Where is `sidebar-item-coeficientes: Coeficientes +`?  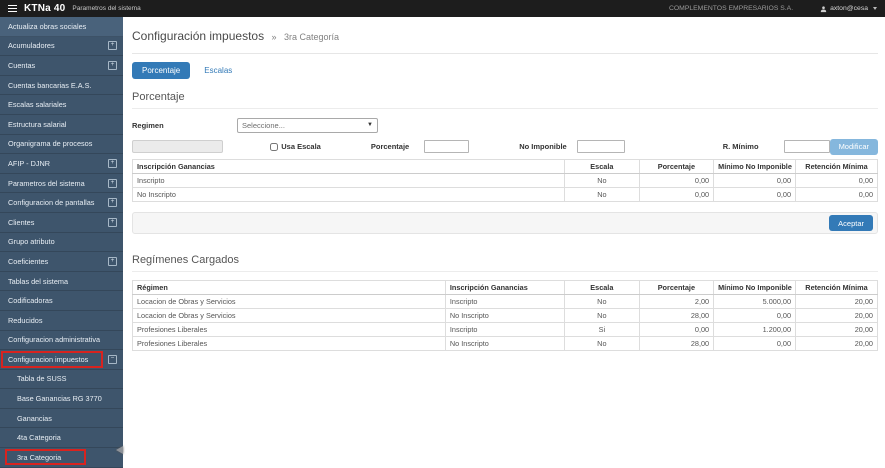 sidebar-item-coeficientes: Coeficientes + is located at coordinates (61, 262).